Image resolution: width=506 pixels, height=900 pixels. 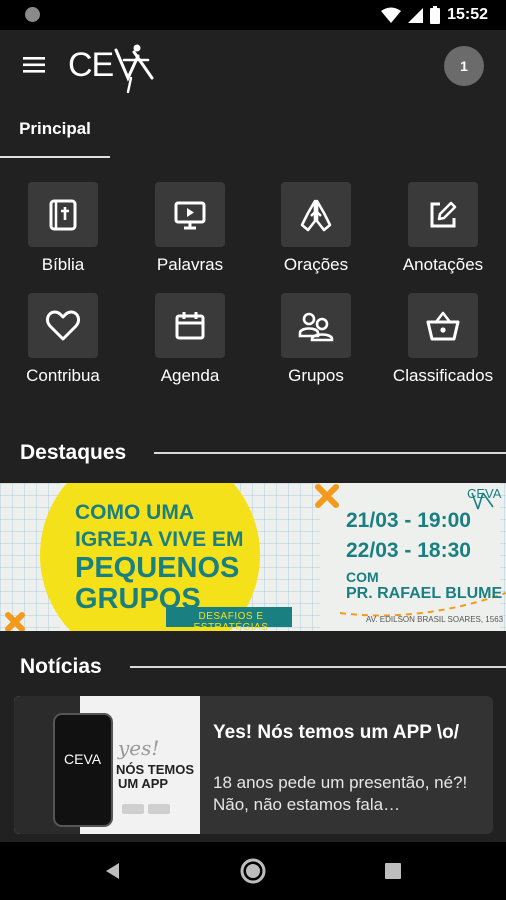 What do you see at coordinates (73, 452) in the screenshot?
I see `section-title: Destaques` at bounding box center [73, 452].